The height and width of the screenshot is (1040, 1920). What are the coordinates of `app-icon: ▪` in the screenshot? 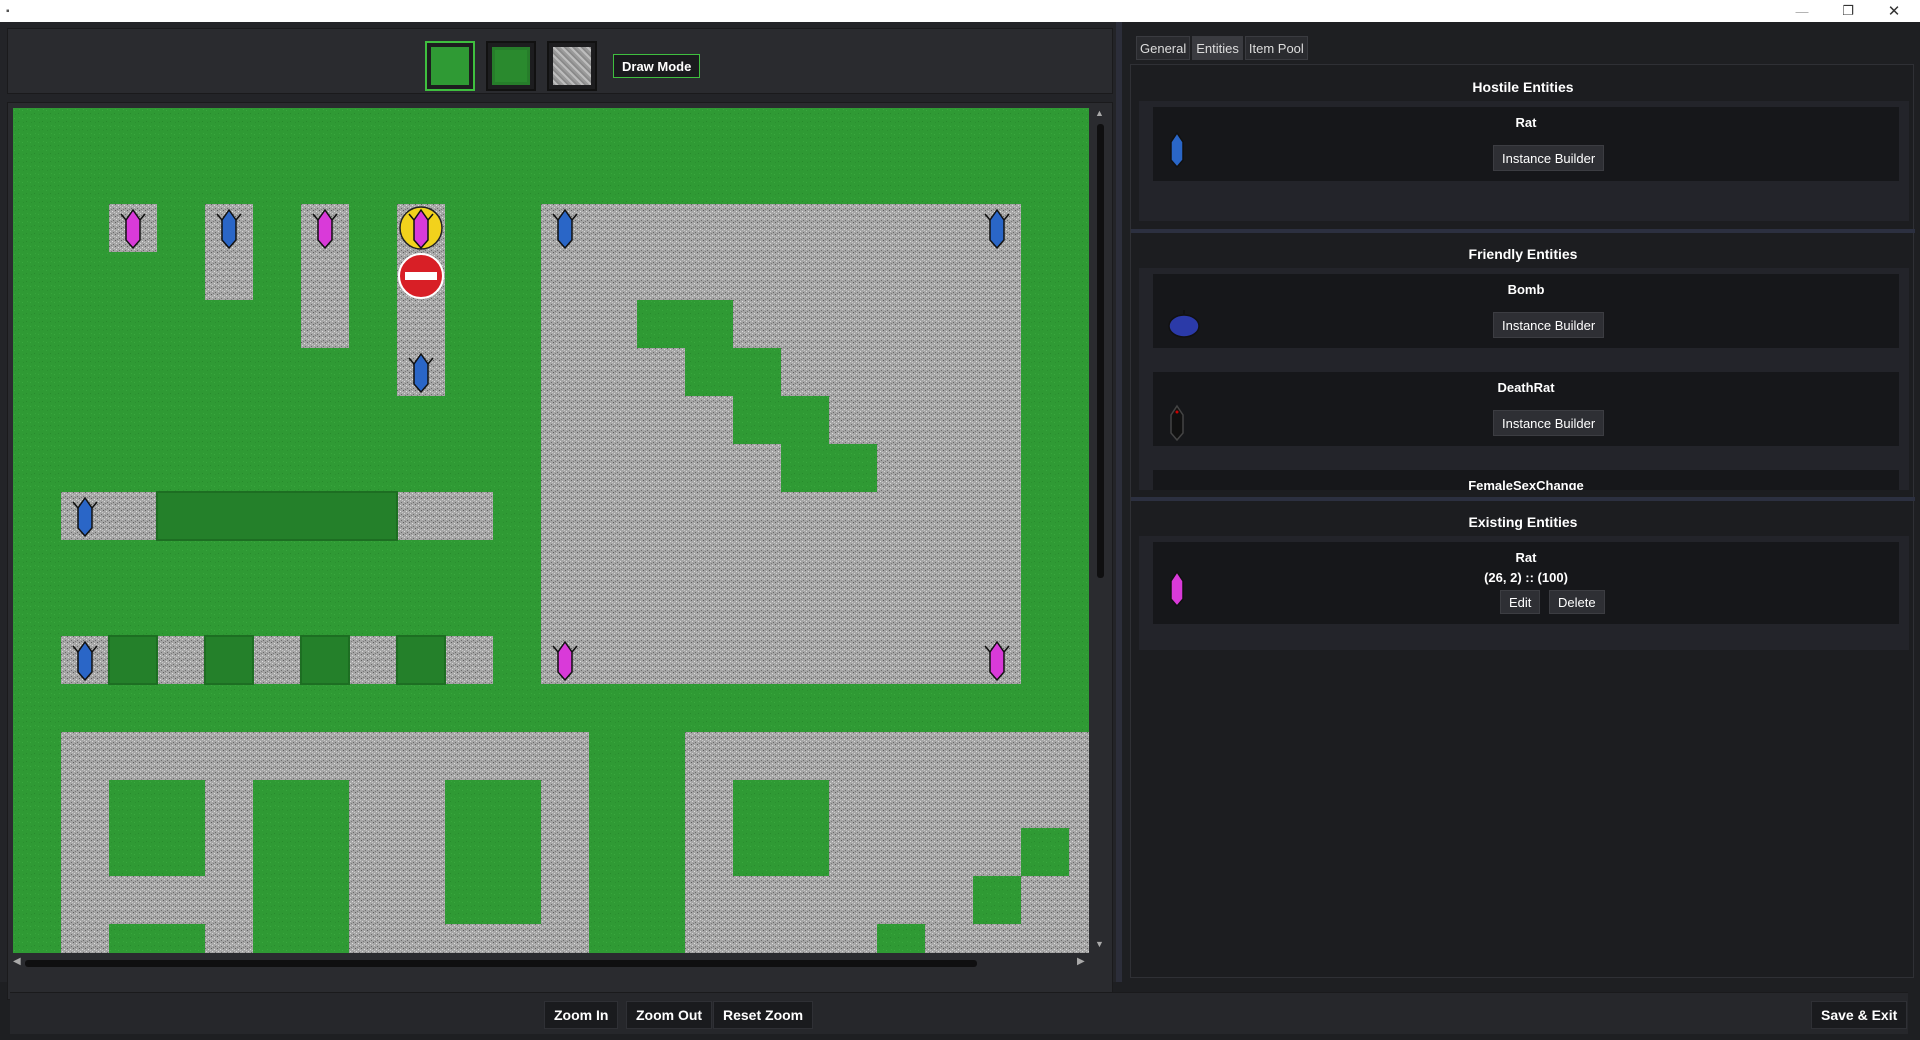 It's located at (8, 11).